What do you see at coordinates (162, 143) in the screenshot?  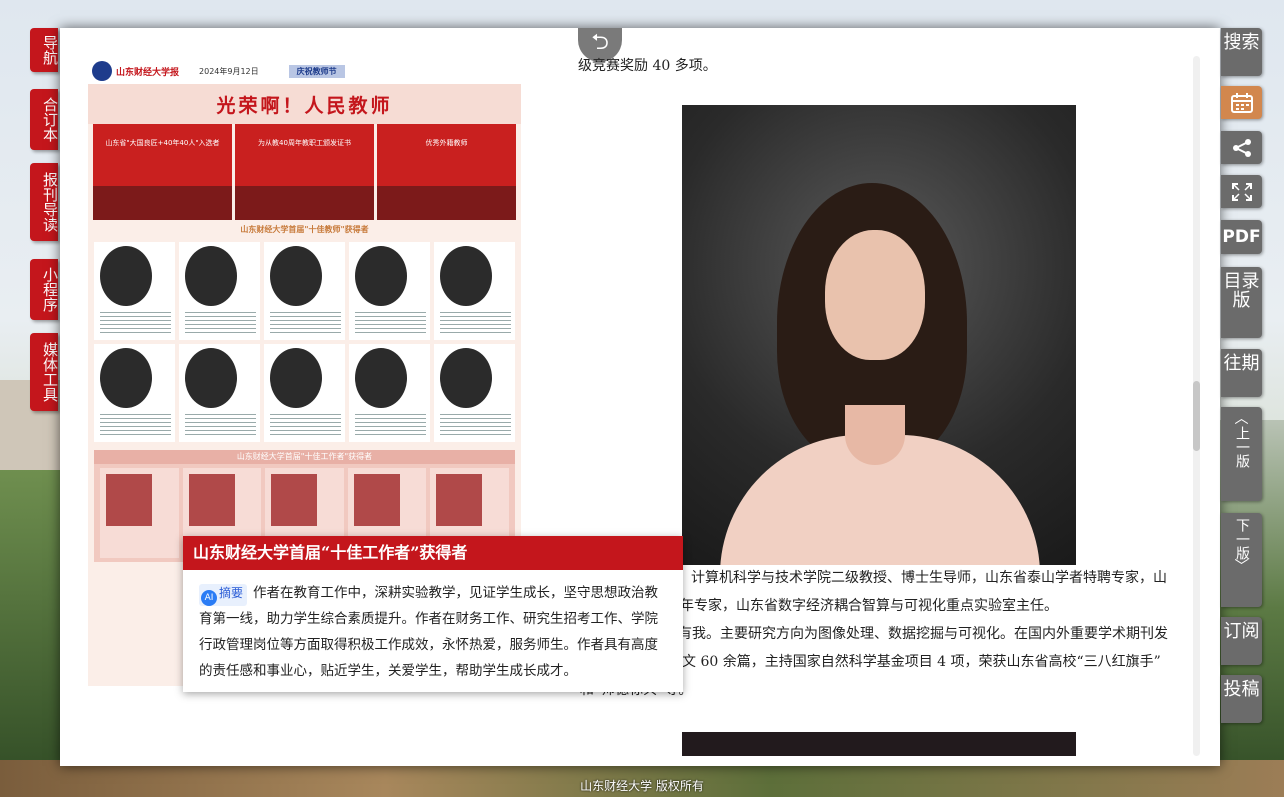 I see `photo-caption: 山东省"大国良匠+40年40人"入选者` at bounding box center [162, 143].